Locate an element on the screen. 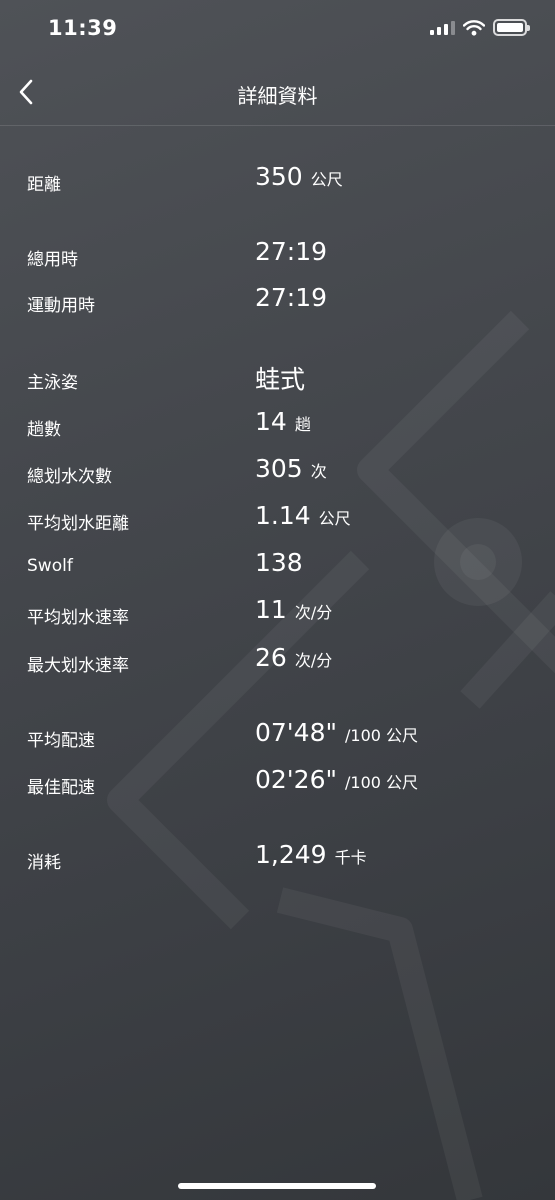 This screenshot has width=555, height=1200. detail-value: 11 次/分 is located at coordinates (293, 609).